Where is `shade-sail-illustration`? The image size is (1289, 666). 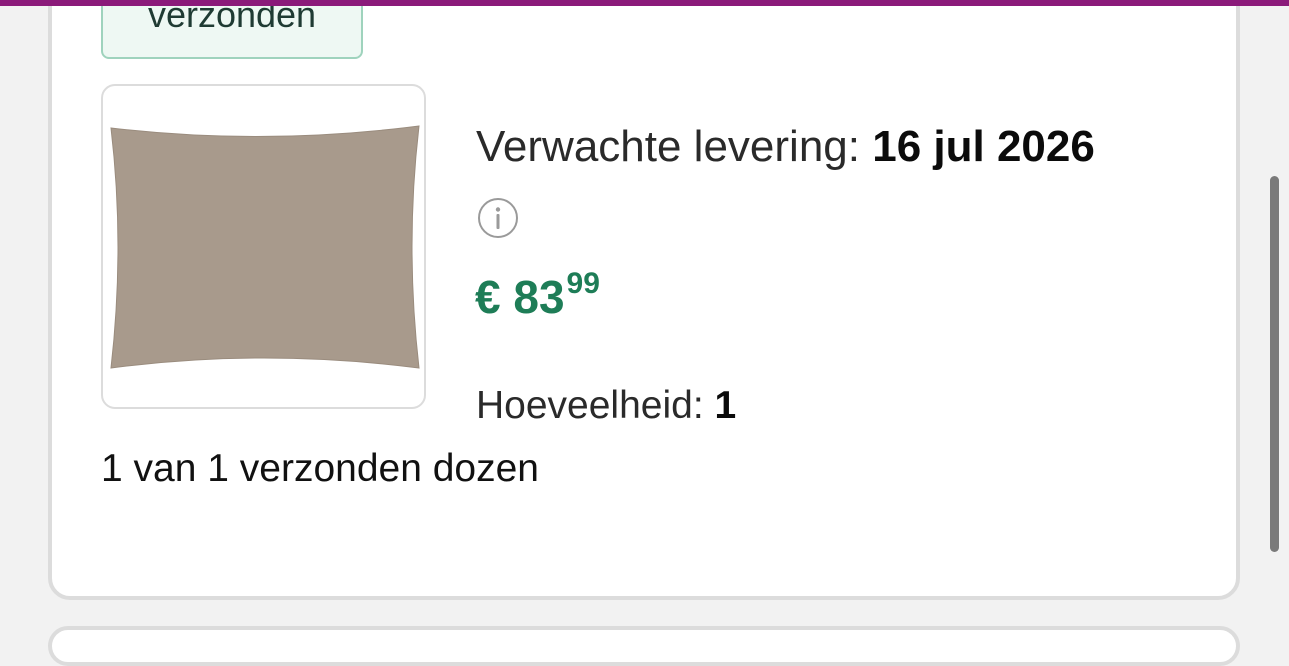 shade-sail-illustration is located at coordinates (265, 247).